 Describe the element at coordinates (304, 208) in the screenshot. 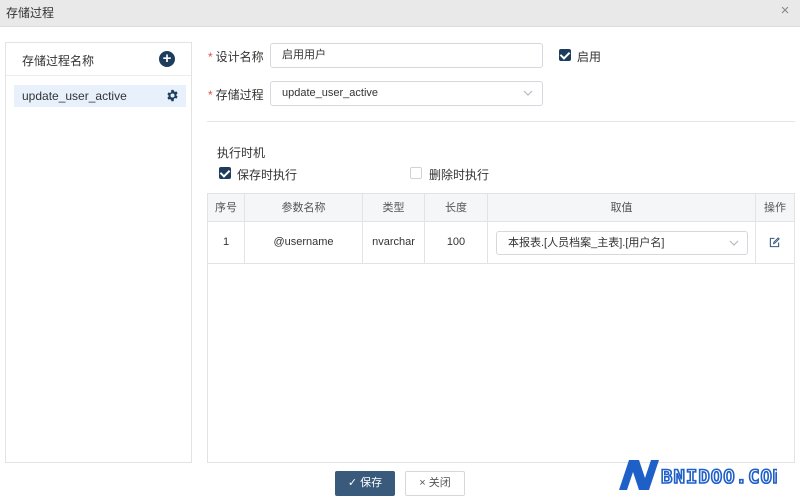

I see `col-header-name: 参数名称` at that location.